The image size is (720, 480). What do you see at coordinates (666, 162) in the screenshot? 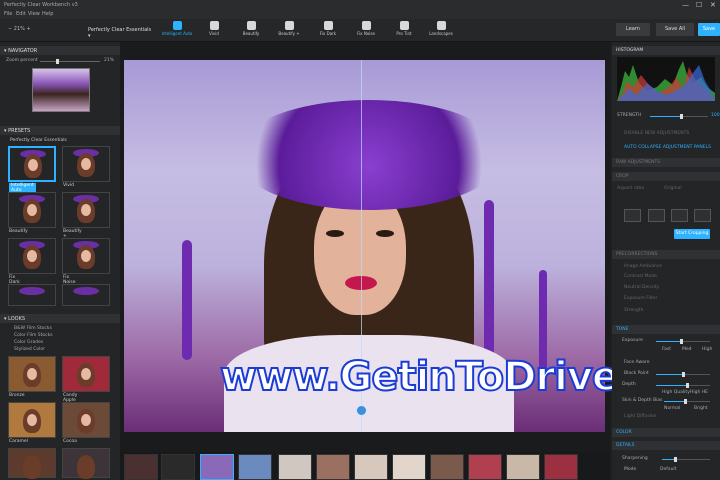
I see `raw-adjustments-header: RAW ADJUSTMENTS` at bounding box center [666, 162].